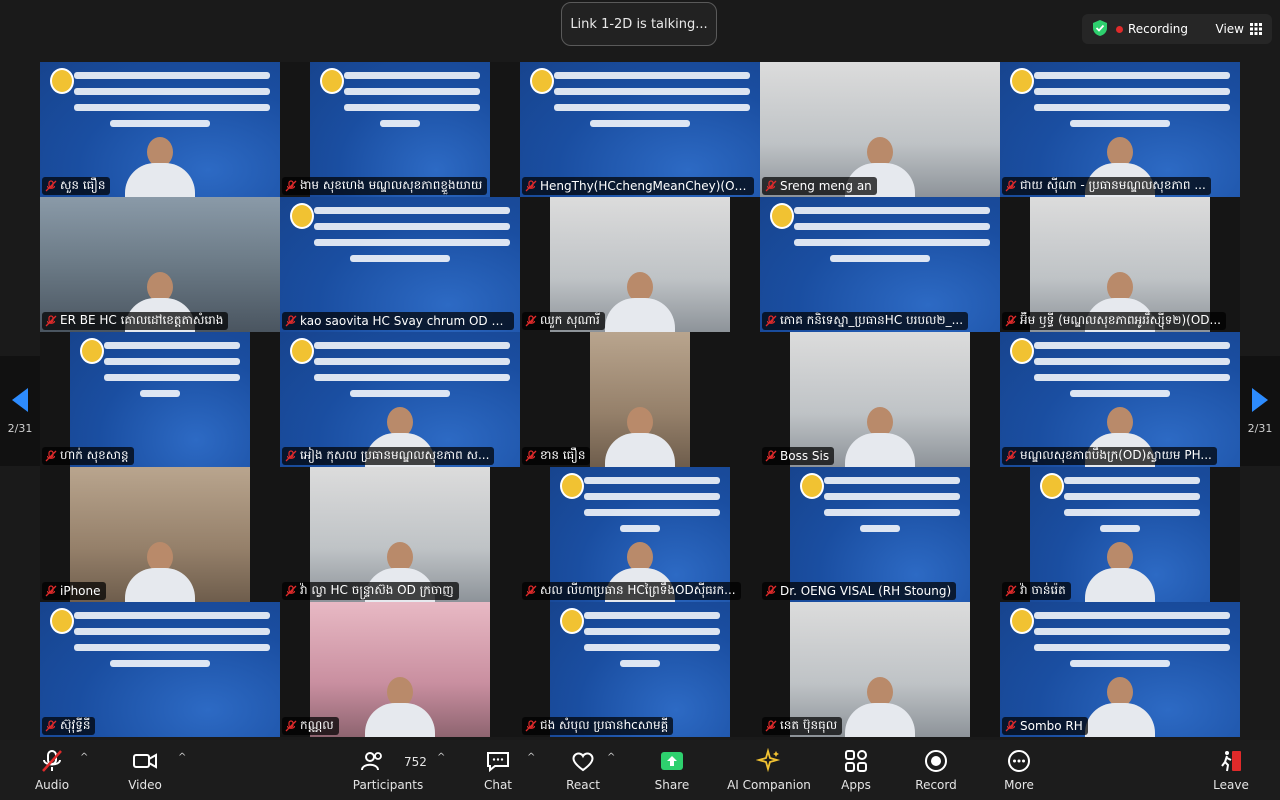  I want to click on participant-tile: Sombo RH, so click(1120, 669).